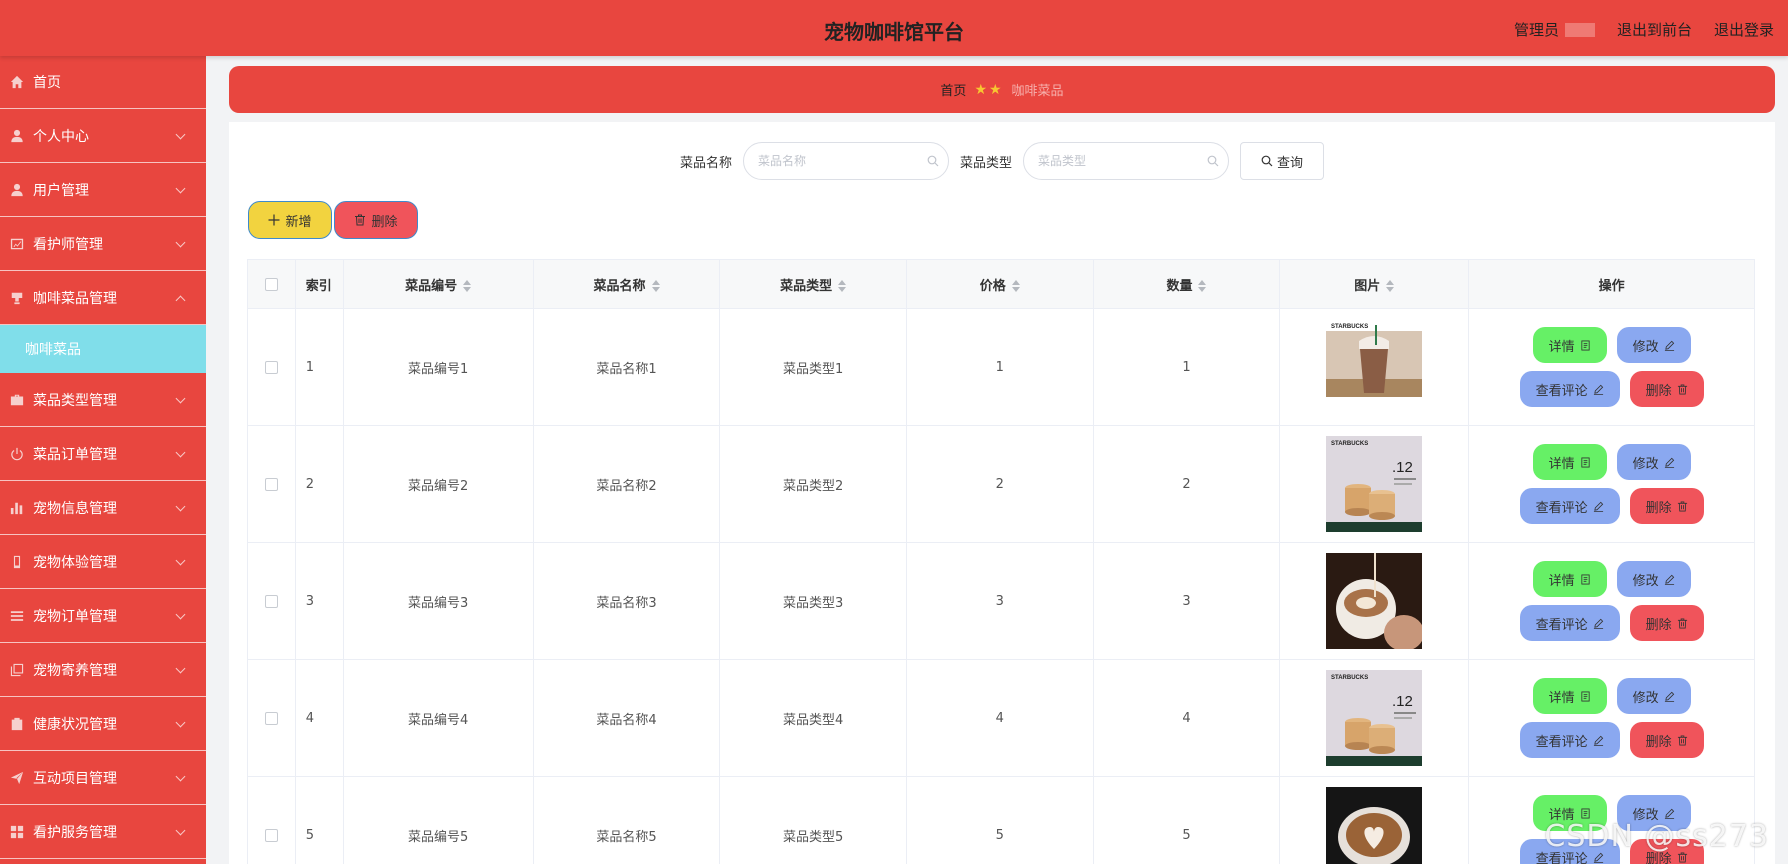  I want to click on sidebar-item-pet-order-management: 宠物订单管理, so click(103, 616).